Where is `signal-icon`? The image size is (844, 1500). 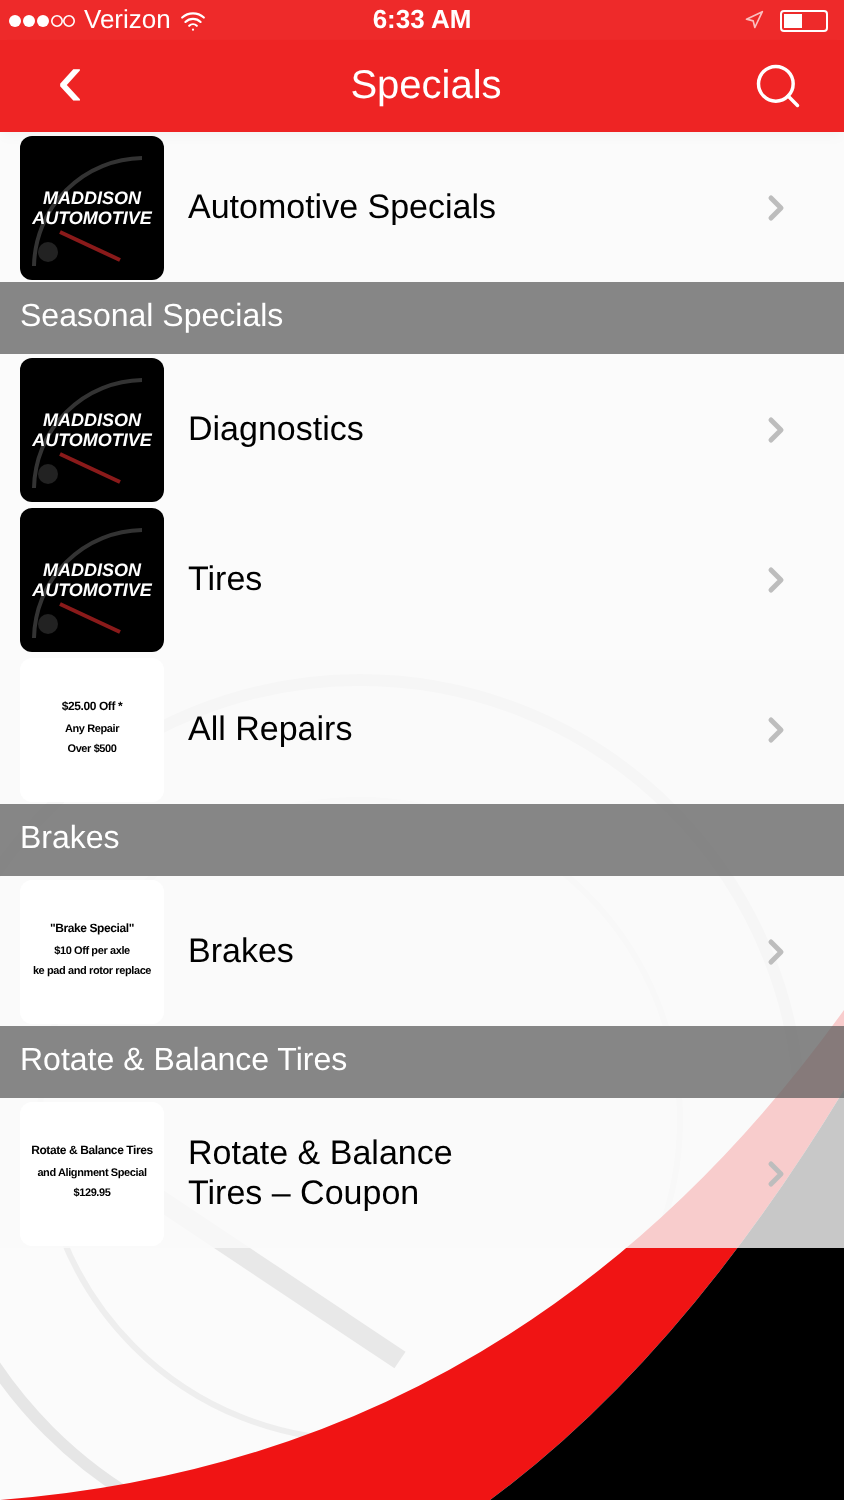
signal-icon is located at coordinates (42, 20).